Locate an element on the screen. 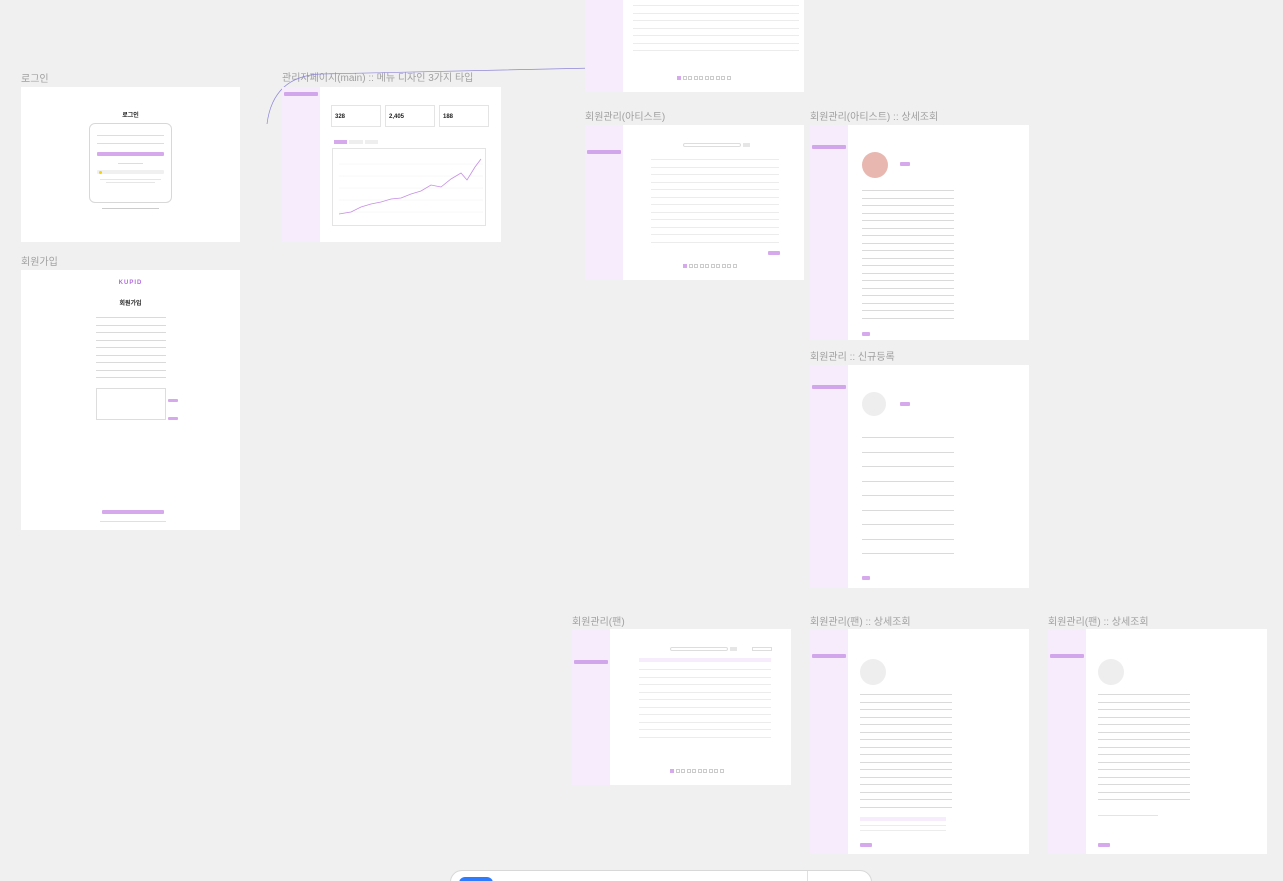 The height and width of the screenshot is (881, 1283). kakao-login-button is located at coordinates (130, 172).